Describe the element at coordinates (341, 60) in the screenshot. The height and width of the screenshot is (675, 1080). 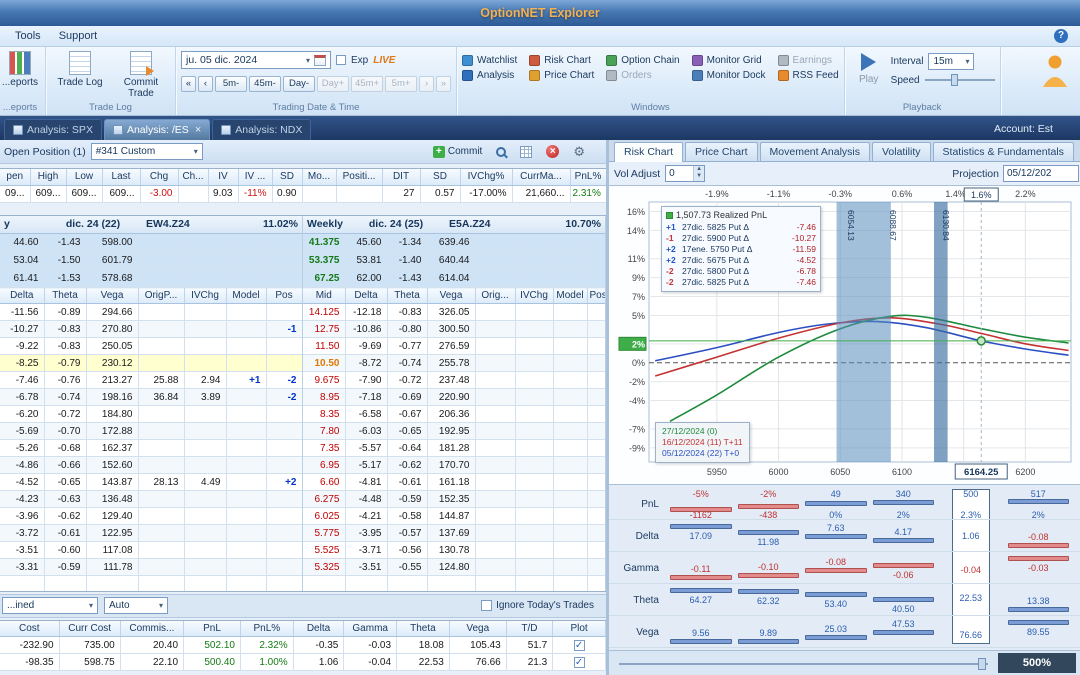
I see `exp-checkbox` at that location.